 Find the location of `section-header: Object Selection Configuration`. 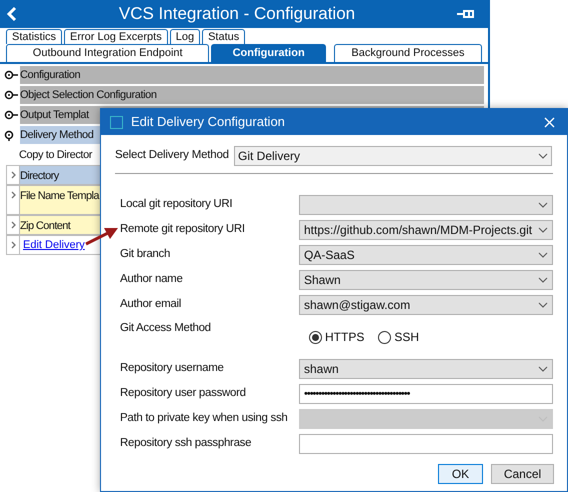

section-header: Object Selection Configuration is located at coordinates (252, 95).